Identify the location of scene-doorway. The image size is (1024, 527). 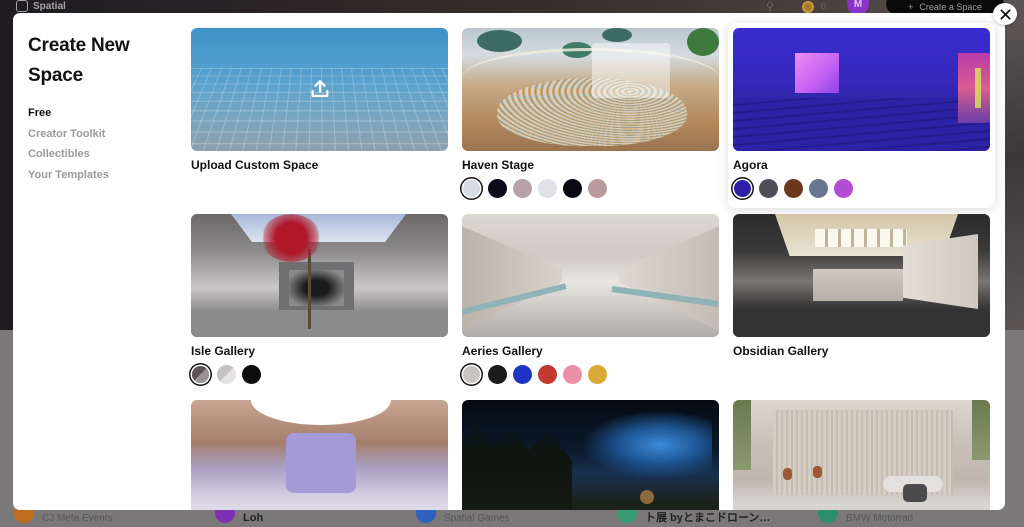
(974, 88).